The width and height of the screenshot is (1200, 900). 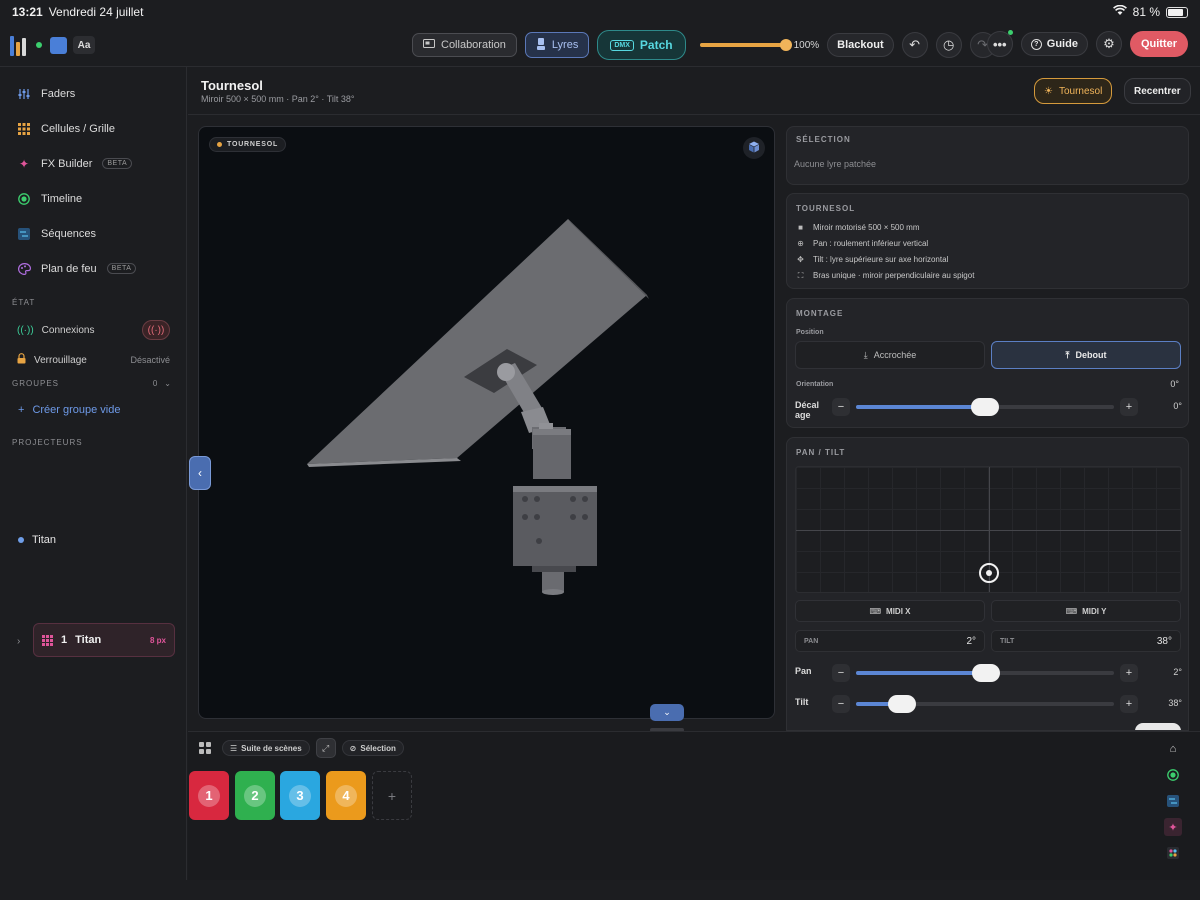 What do you see at coordinates (93, 198) in the screenshot?
I see `sidebar-item-timeline: Timeline` at bounding box center [93, 198].